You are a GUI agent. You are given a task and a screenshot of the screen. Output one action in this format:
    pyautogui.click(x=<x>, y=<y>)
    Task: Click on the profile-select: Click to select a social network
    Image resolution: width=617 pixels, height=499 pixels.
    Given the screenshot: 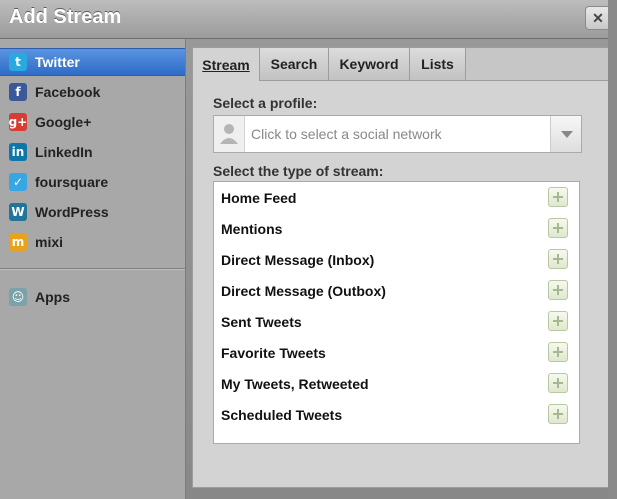 What is the action you would take?
    pyautogui.click(x=397, y=134)
    